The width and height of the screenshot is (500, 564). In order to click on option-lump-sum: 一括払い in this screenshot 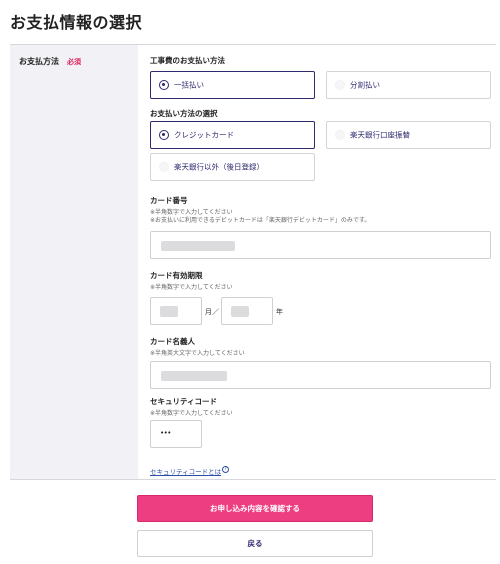, I will do `click(232, 85)`.